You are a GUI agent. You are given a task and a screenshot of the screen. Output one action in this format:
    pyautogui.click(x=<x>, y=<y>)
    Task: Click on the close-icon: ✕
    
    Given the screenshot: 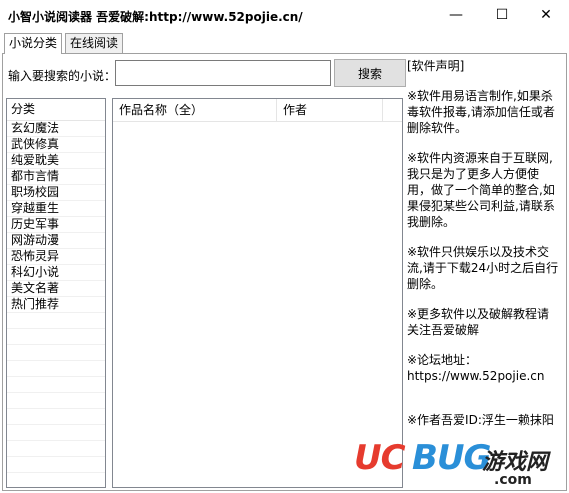 What is the action you would take?
    pyautogui.click(x=546, y=15)
    